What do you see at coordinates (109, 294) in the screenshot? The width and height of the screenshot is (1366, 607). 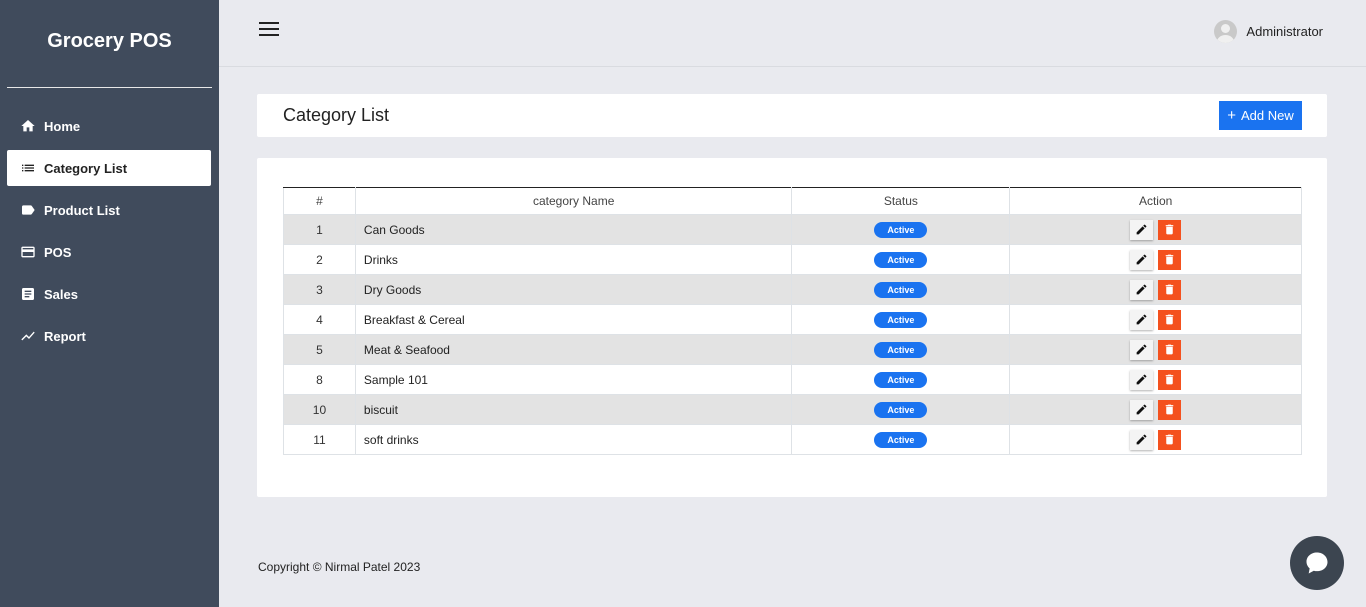 I see `sidebar-item-sales: Sales` at bounding box center [109, 294].